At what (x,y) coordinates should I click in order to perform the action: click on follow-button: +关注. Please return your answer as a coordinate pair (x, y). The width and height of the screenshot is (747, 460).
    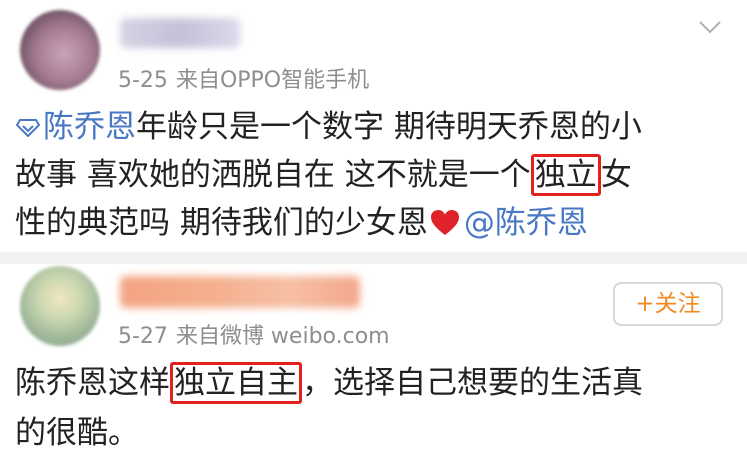
    Looking at the image, I should click on (668, 304).